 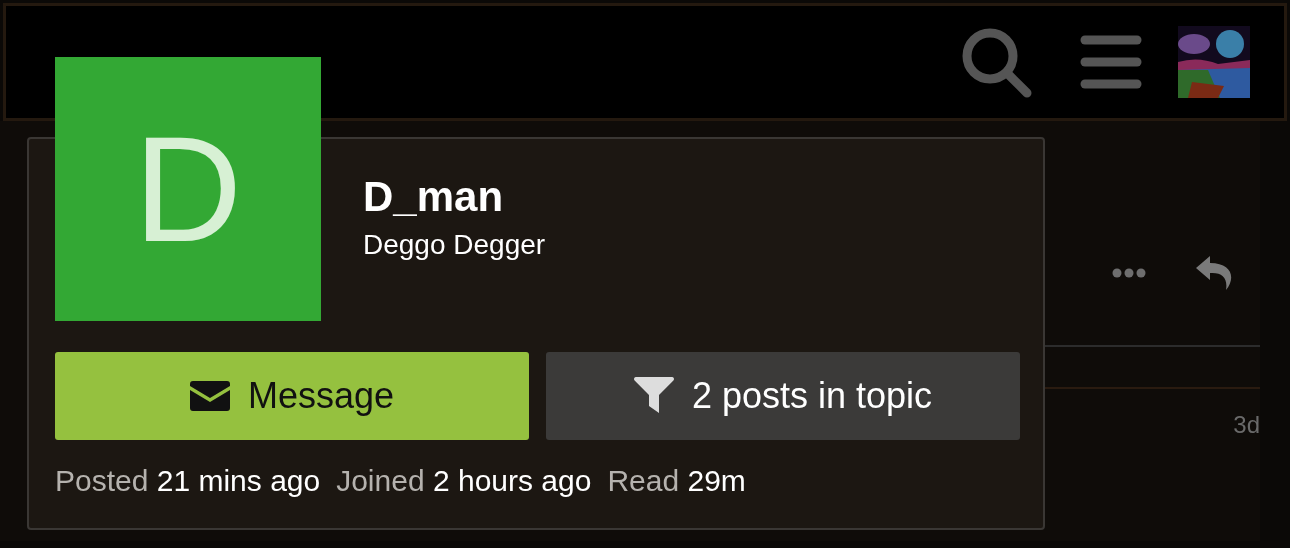 I want to click on reply-icon, so click(x=1215, y=273).